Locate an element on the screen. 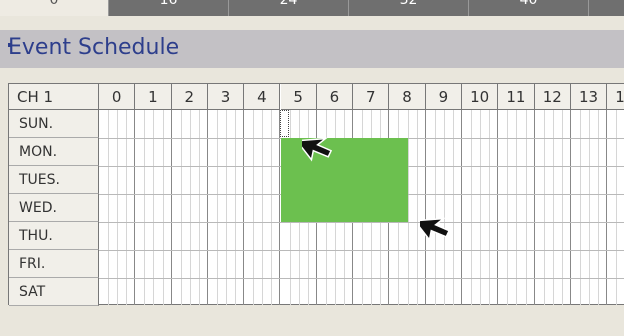 This screenshot has height=336, width=624. top-tab-strip: 0 16 24 32 40 is located at coordinates (312, 9).